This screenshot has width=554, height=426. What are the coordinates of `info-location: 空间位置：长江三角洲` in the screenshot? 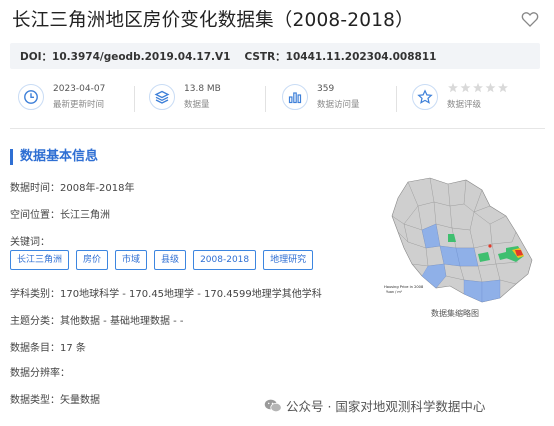 It's located at (60, 215).